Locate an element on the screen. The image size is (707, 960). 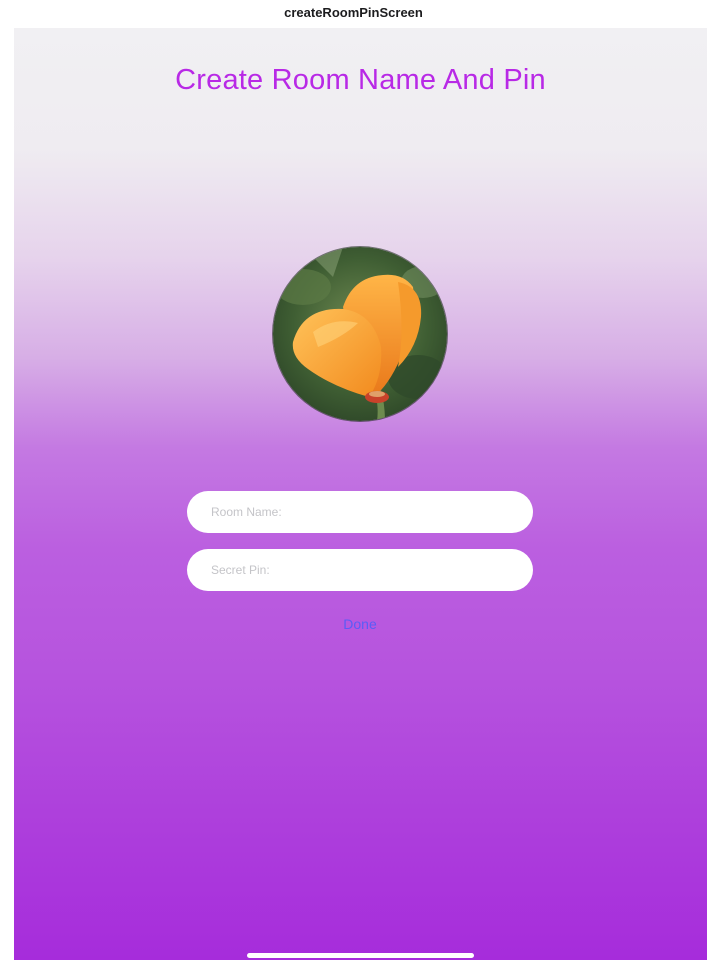
poppy-flower-icon is located at coordinates (360, 334).